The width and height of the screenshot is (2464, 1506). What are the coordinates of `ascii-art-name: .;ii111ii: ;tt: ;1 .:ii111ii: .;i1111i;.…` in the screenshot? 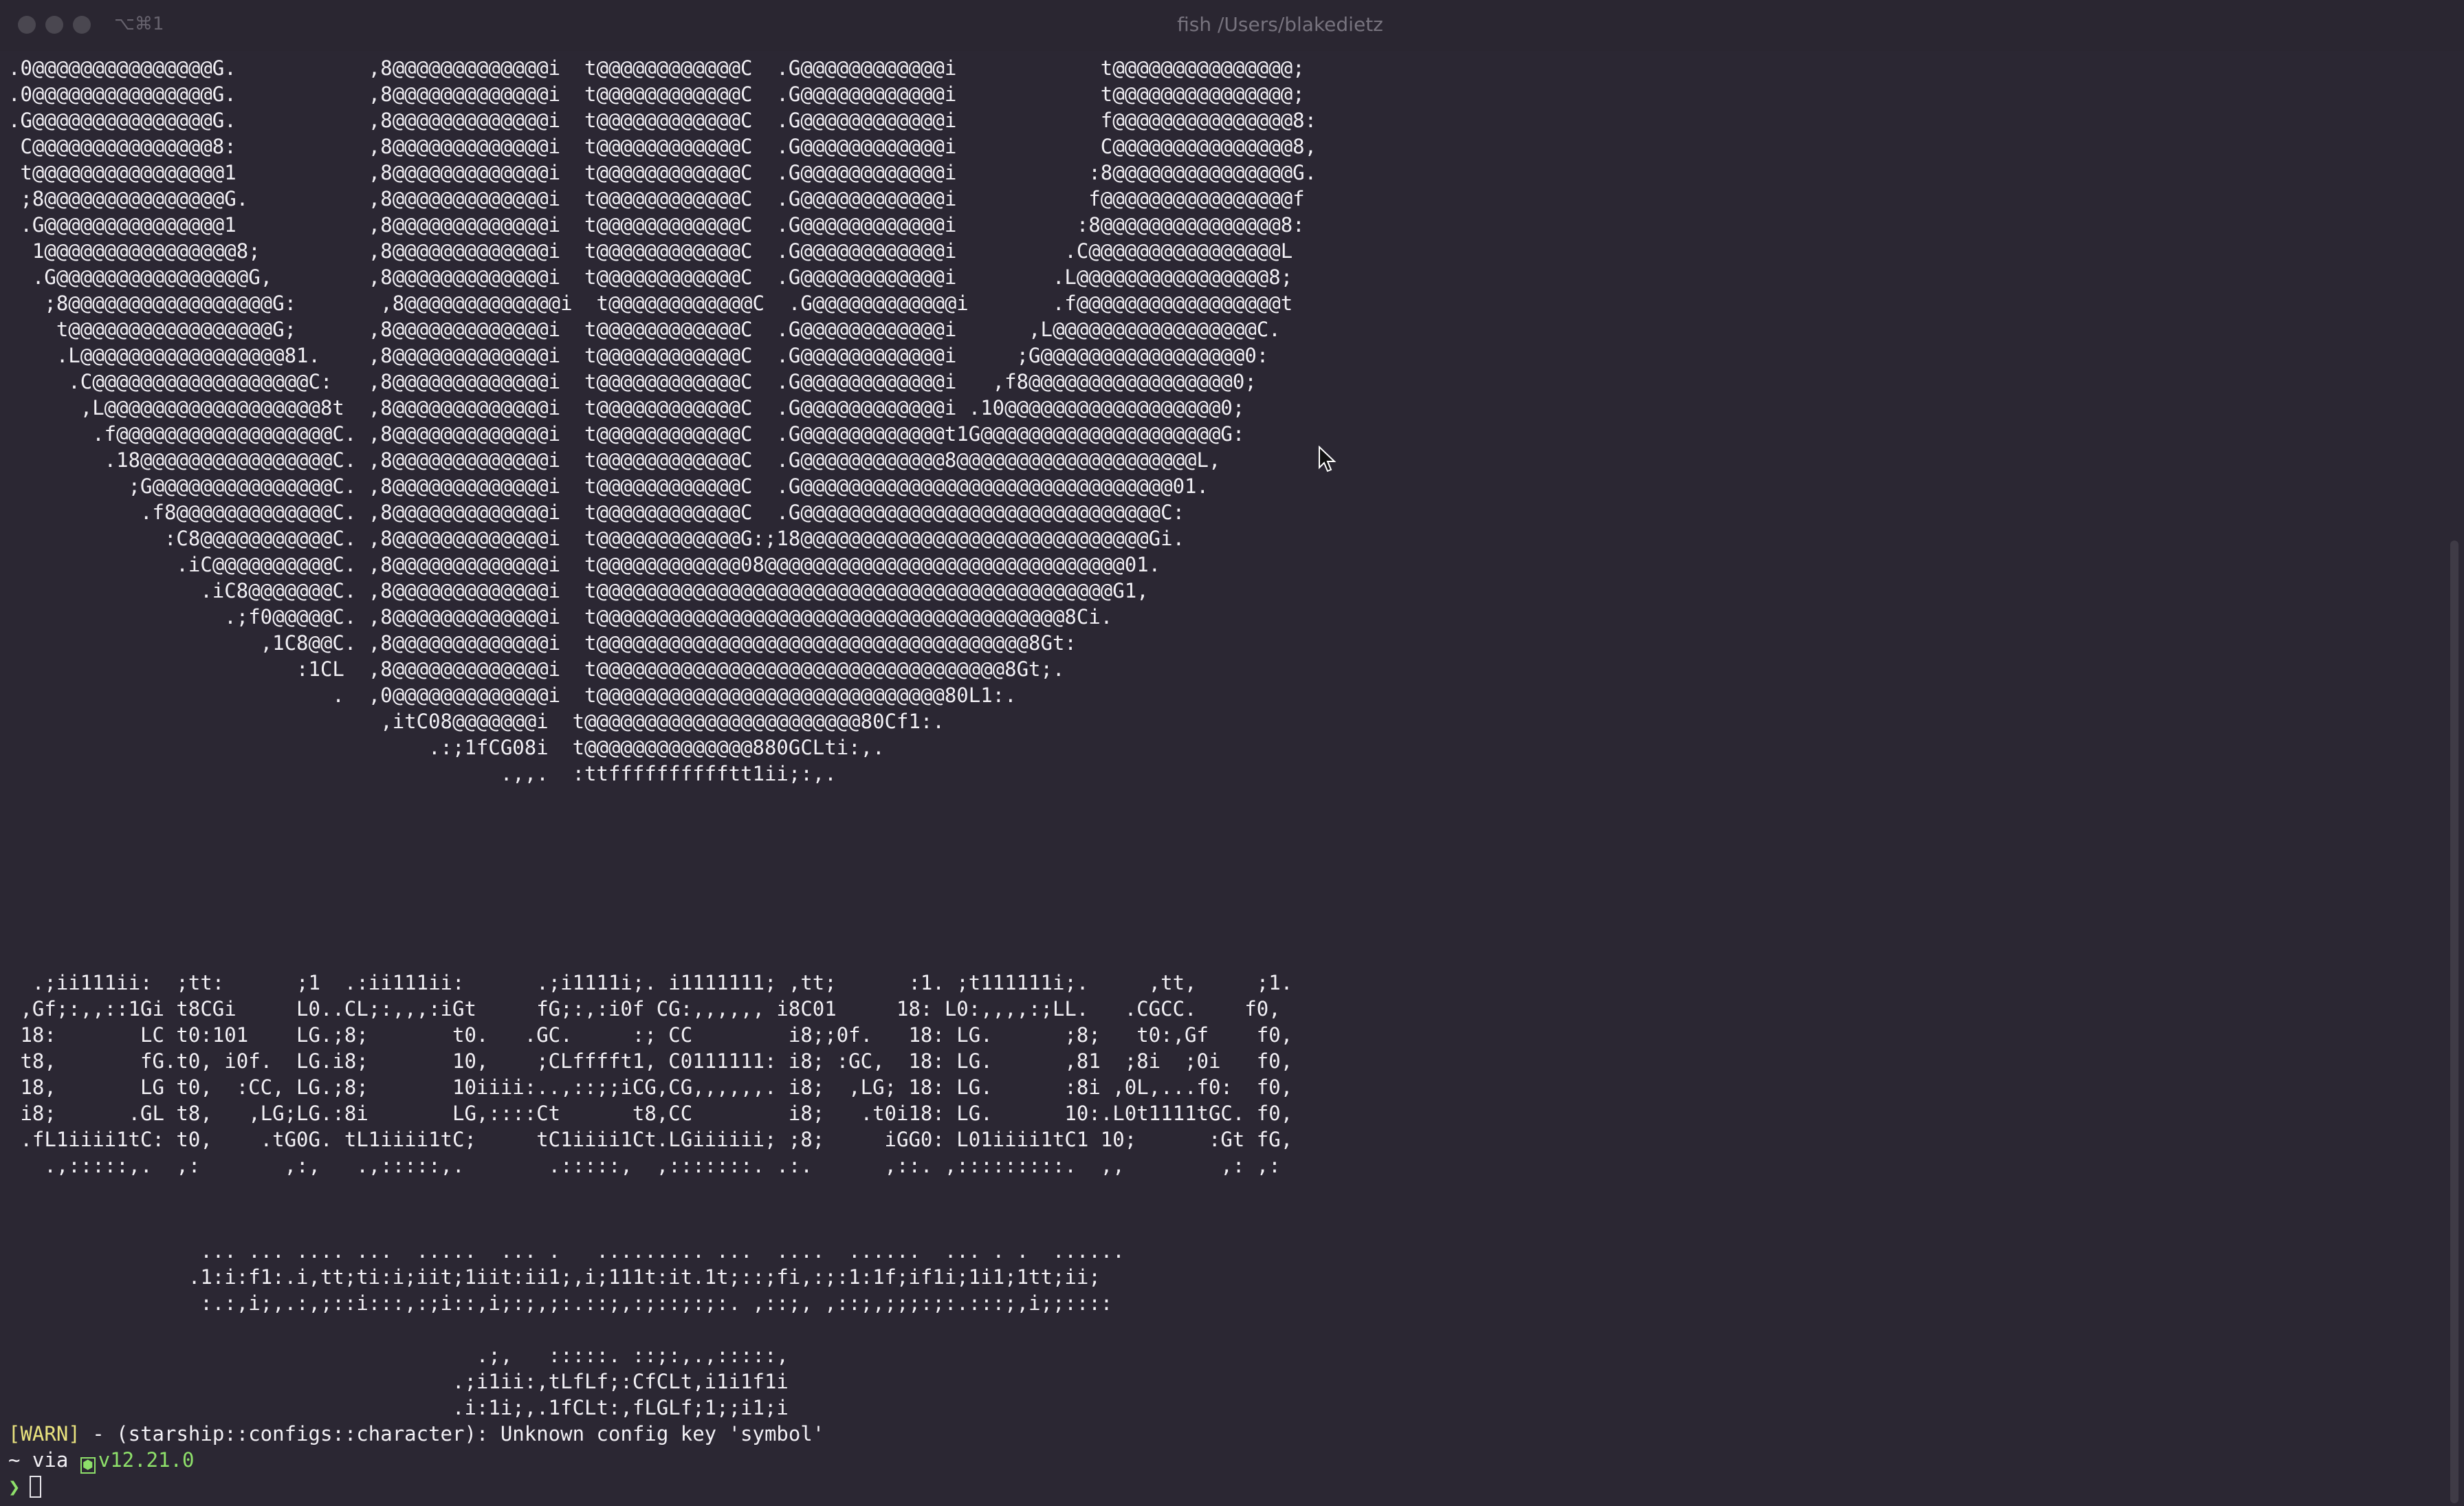 It's located at (656, 1074).